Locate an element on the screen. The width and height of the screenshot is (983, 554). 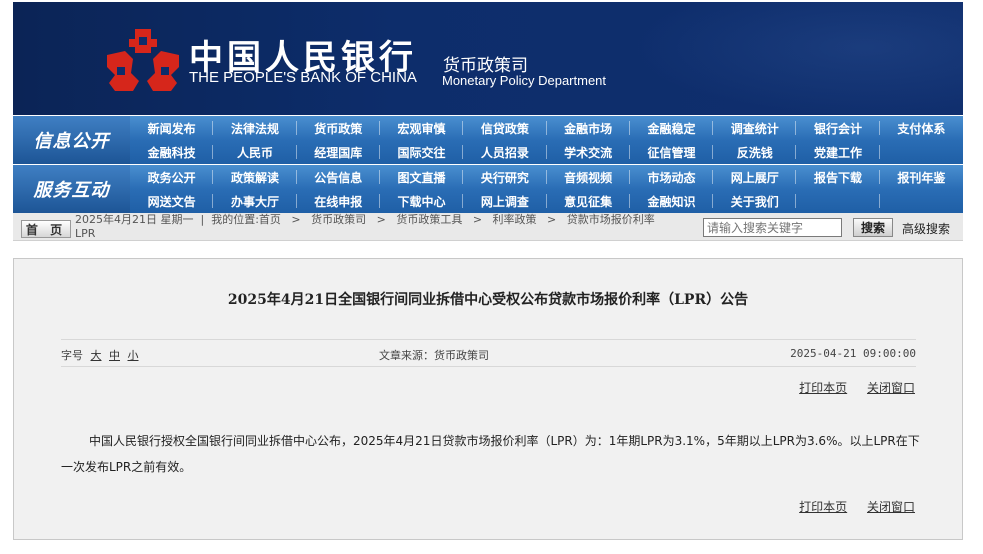
nav-item: 金融知识 is located at coordinates (672, 201).